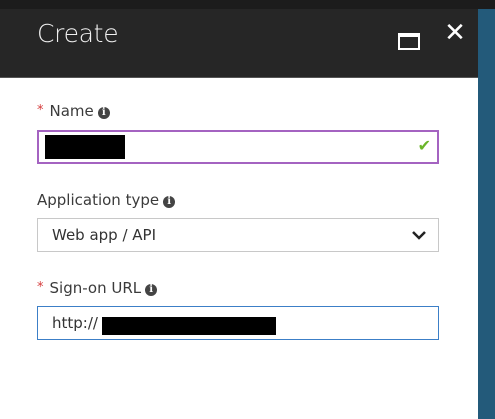  What do you see at coordinates (419, 235) in the screenshot?
I see `chevron-down-icon` at bounding box center [419, 235].